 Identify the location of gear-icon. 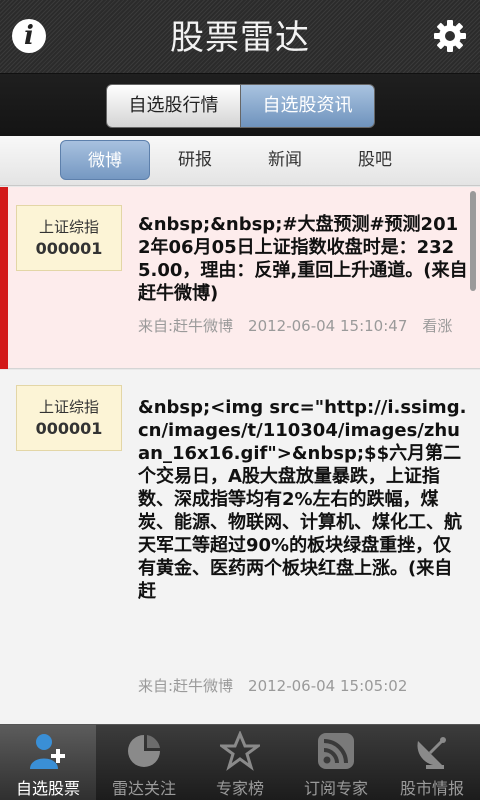
(450, 36).